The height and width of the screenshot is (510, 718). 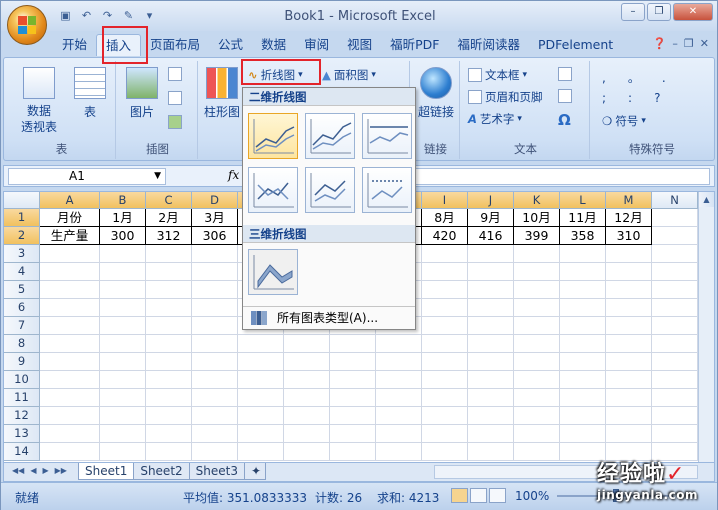 I want to click on row-header: 12, so click(x=22, y=416).